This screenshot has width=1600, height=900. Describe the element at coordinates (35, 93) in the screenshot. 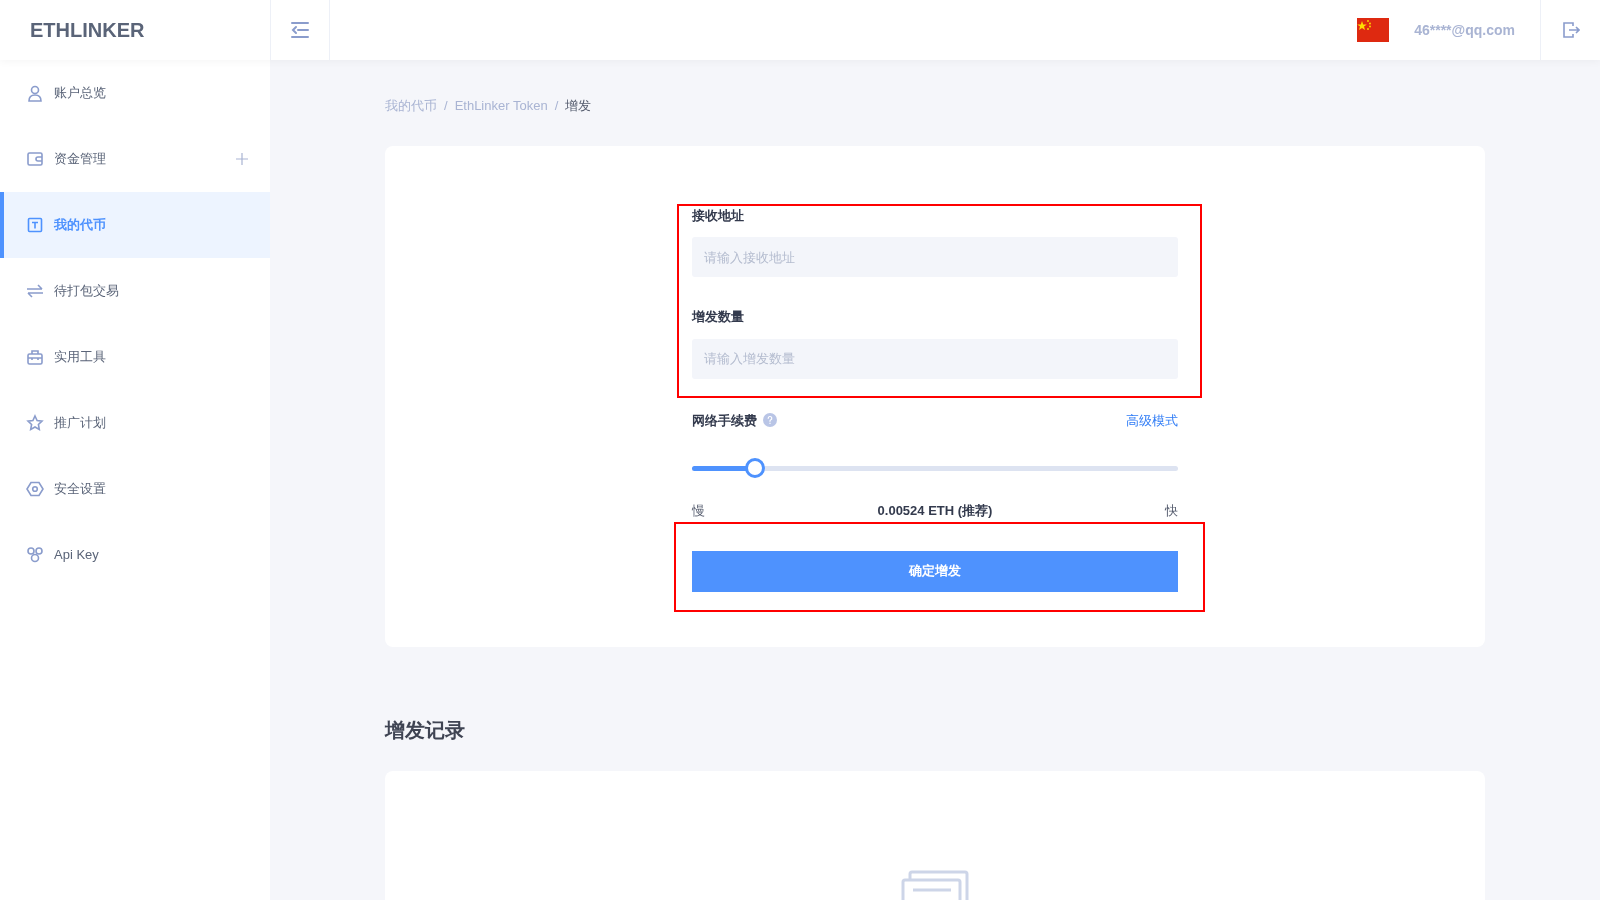

I see `user-icon` at that location.